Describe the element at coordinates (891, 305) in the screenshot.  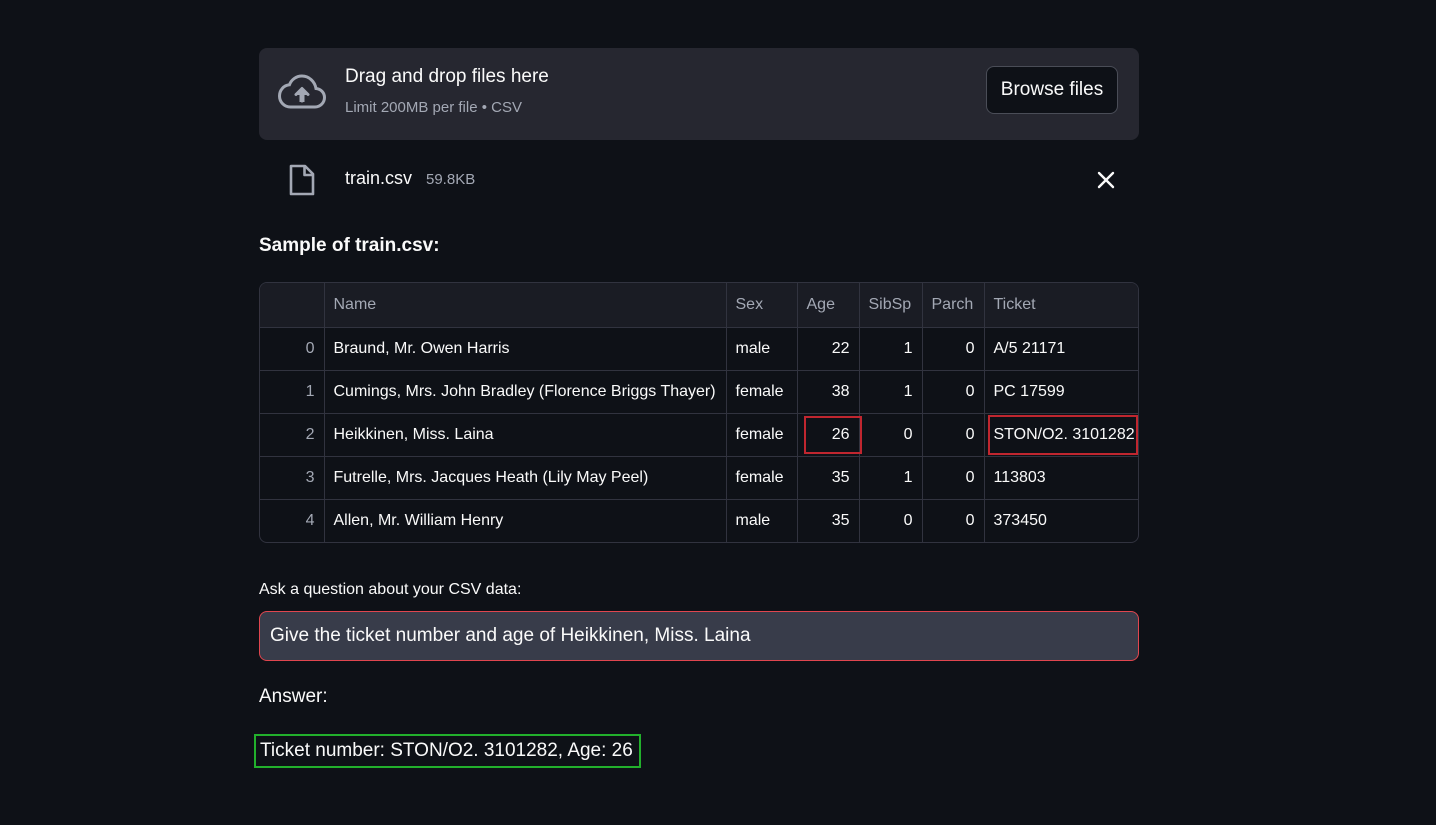
I see `column-header-sibsp: SibSp` at that location.